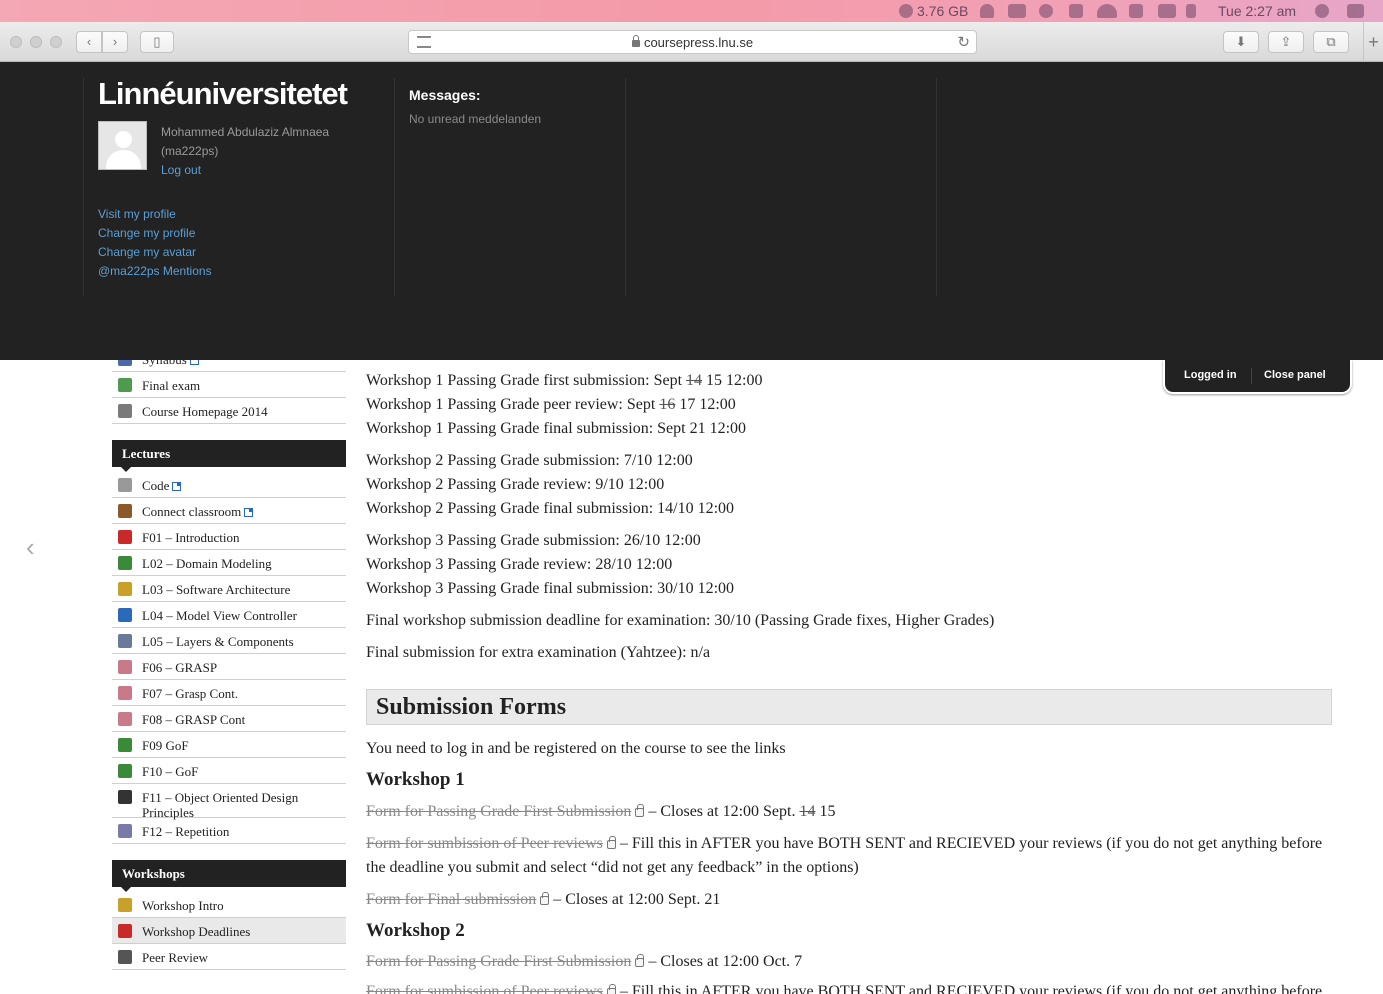  I want to click on ws2-first-submission-link: Form for Passing Grade First Submission, so click(498, 961).